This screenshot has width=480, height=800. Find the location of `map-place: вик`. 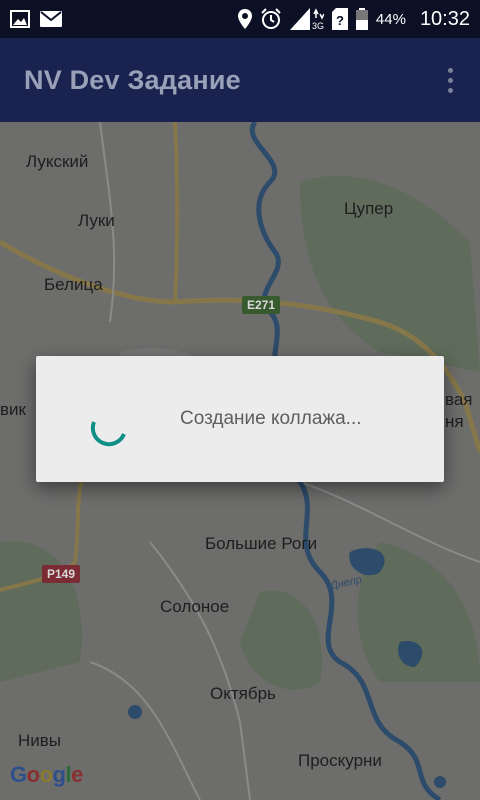

map-place: вик is located at coordinates (13, 409).